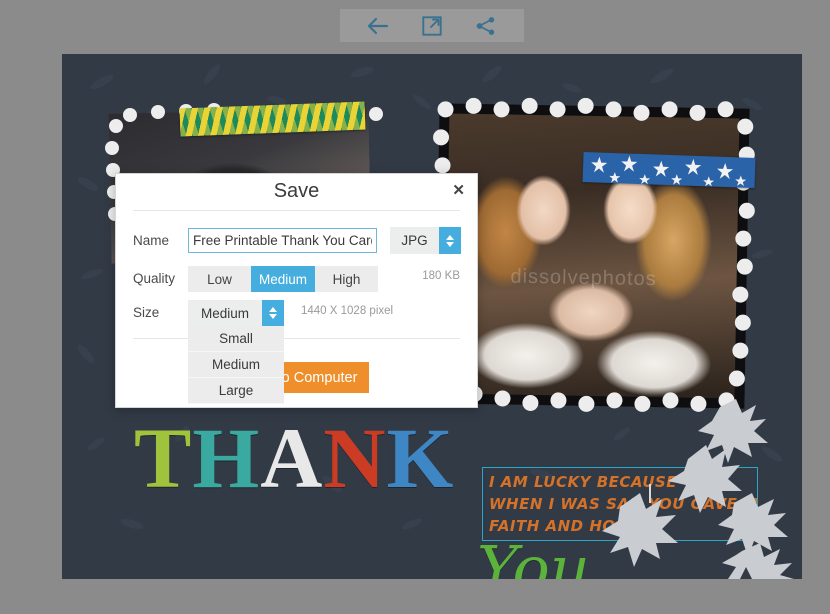  I want to click on headline-thank: T H A N K, so click(294, 458).